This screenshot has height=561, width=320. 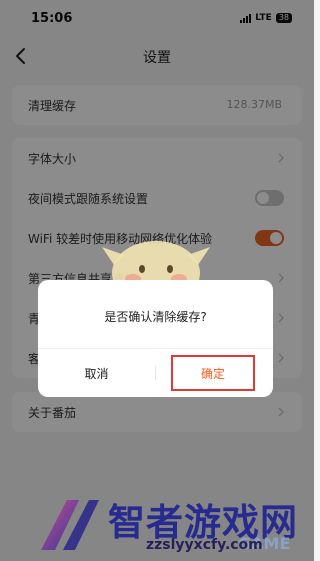 What do you see at coordinates (70, 525) in the screenshot?
I see `watermark-logo-icon` at bounding box center [70, 525].